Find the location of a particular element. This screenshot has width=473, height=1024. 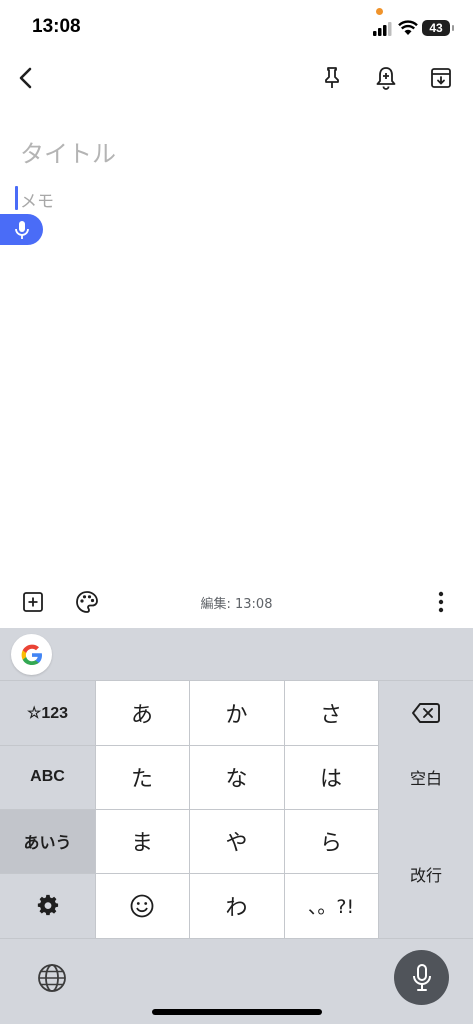

edited-timestamp: 編集: 13:08 is located at coordinates (236, 604).